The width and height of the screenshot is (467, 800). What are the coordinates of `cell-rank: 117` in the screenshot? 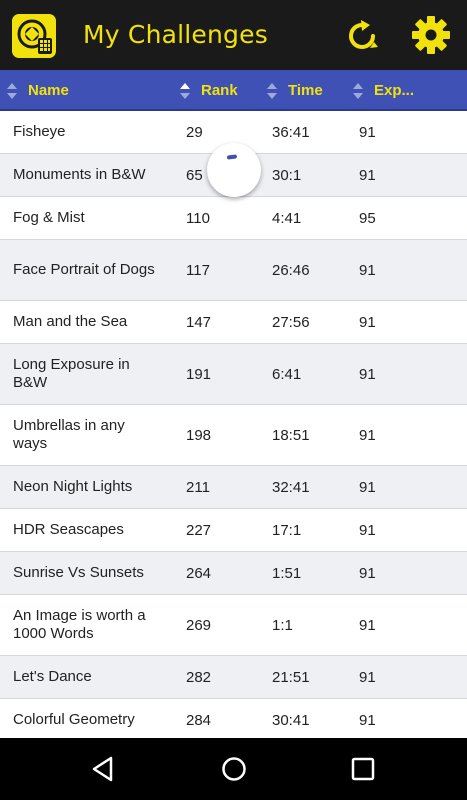 It's located at (198, 270).